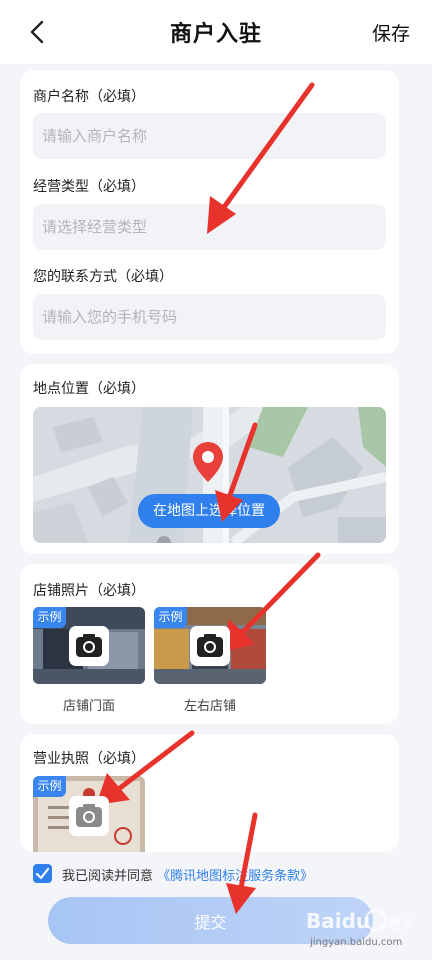 This screenshot has height=960, width=432. What do you see at coordinates (209, 227) in the screenshot?
I see `business-type-select` at bounding box center [209, 227].